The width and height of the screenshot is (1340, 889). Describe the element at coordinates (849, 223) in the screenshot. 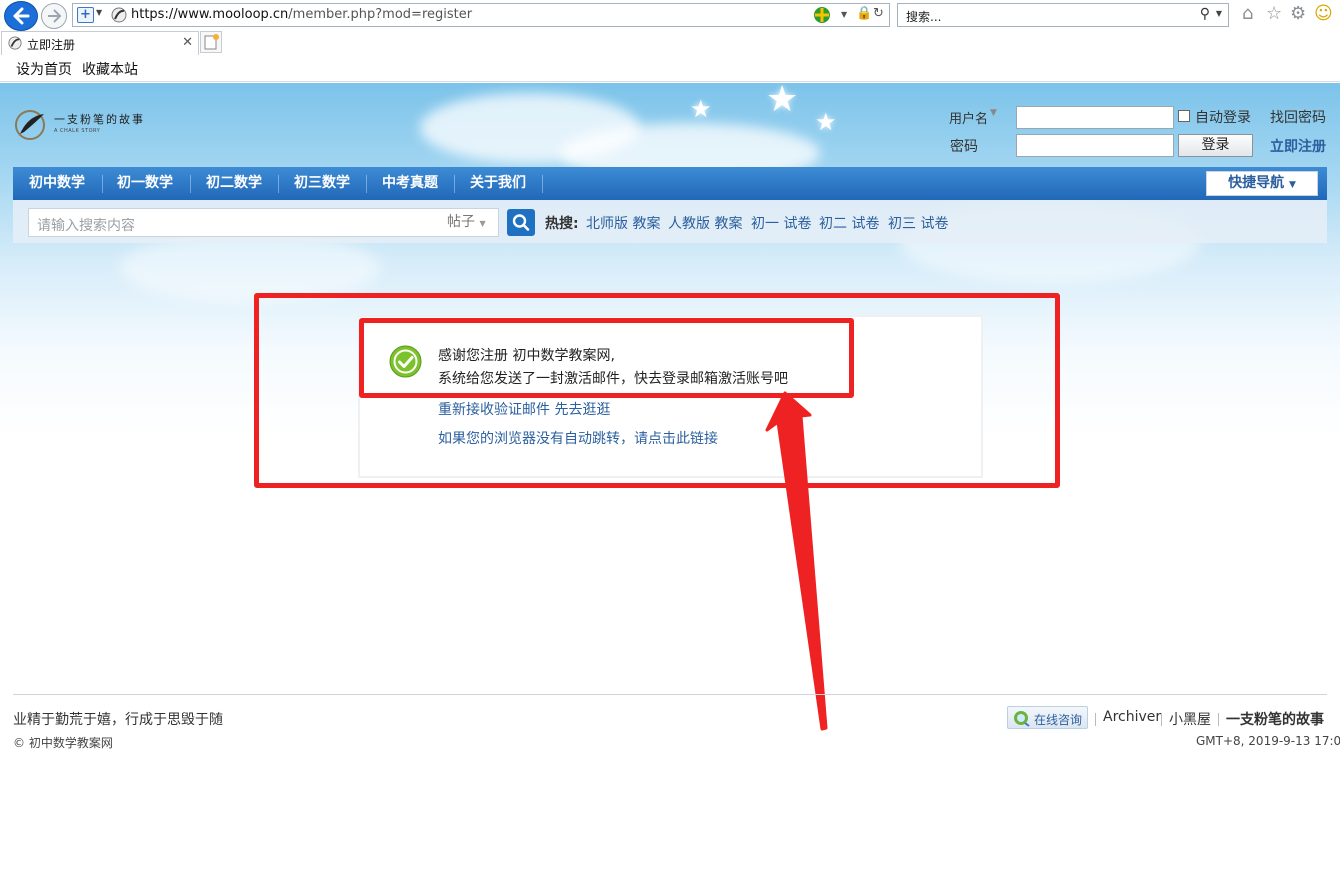

I see `hot-search-link: 初二 试卷` at that location.